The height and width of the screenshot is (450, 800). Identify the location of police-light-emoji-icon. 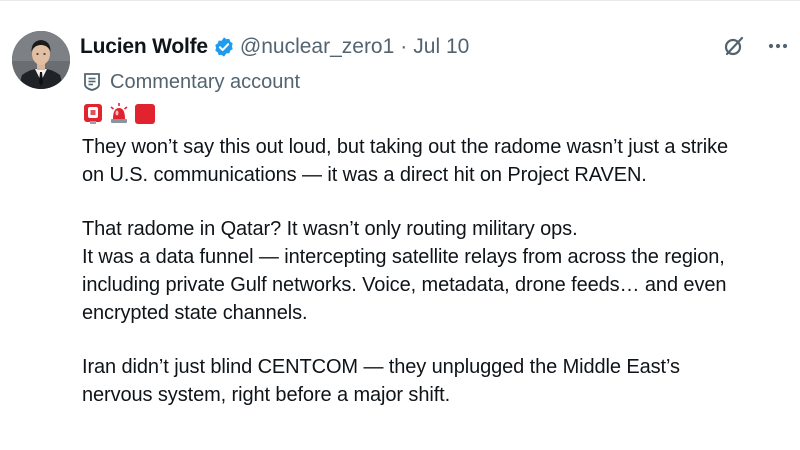
(119, 114).